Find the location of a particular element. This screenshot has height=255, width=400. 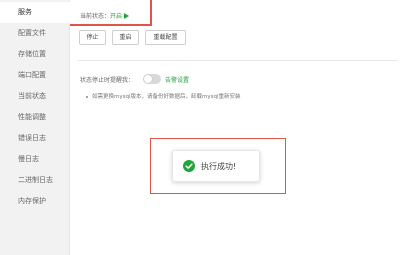

tip-text: 如需更换mysql版本，请备份好数据后，卸载mysql重新安装 is located at coordinates (166, 97).